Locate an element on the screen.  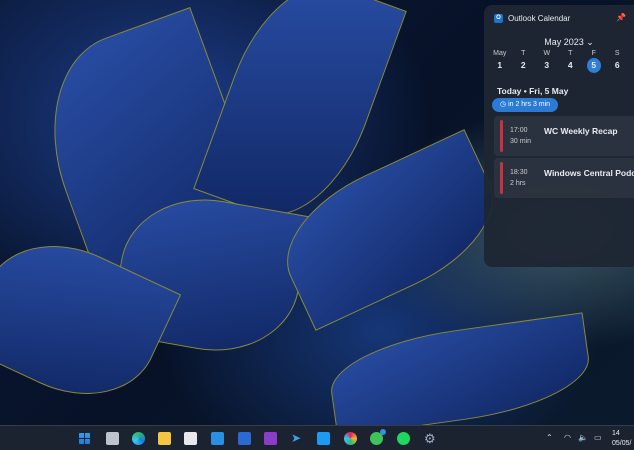
taskbar: ➤ ⚙ ⌃ ◠ 🔈 ▭ 14 05/05/ is located at coordinates (317, 437).